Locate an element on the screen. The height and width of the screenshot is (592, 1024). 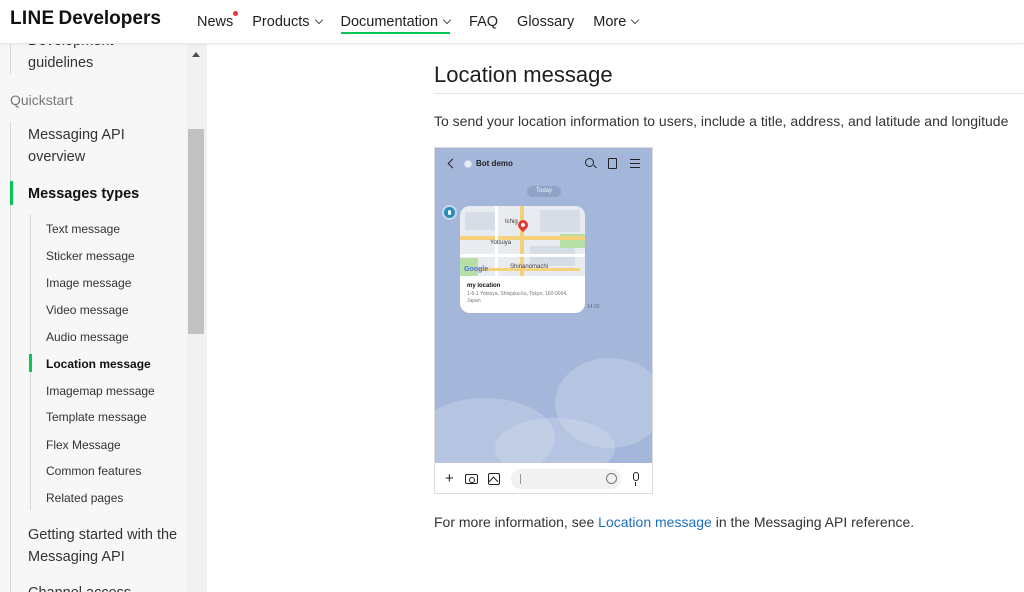
search-icon is located at coordinates (589, 162).